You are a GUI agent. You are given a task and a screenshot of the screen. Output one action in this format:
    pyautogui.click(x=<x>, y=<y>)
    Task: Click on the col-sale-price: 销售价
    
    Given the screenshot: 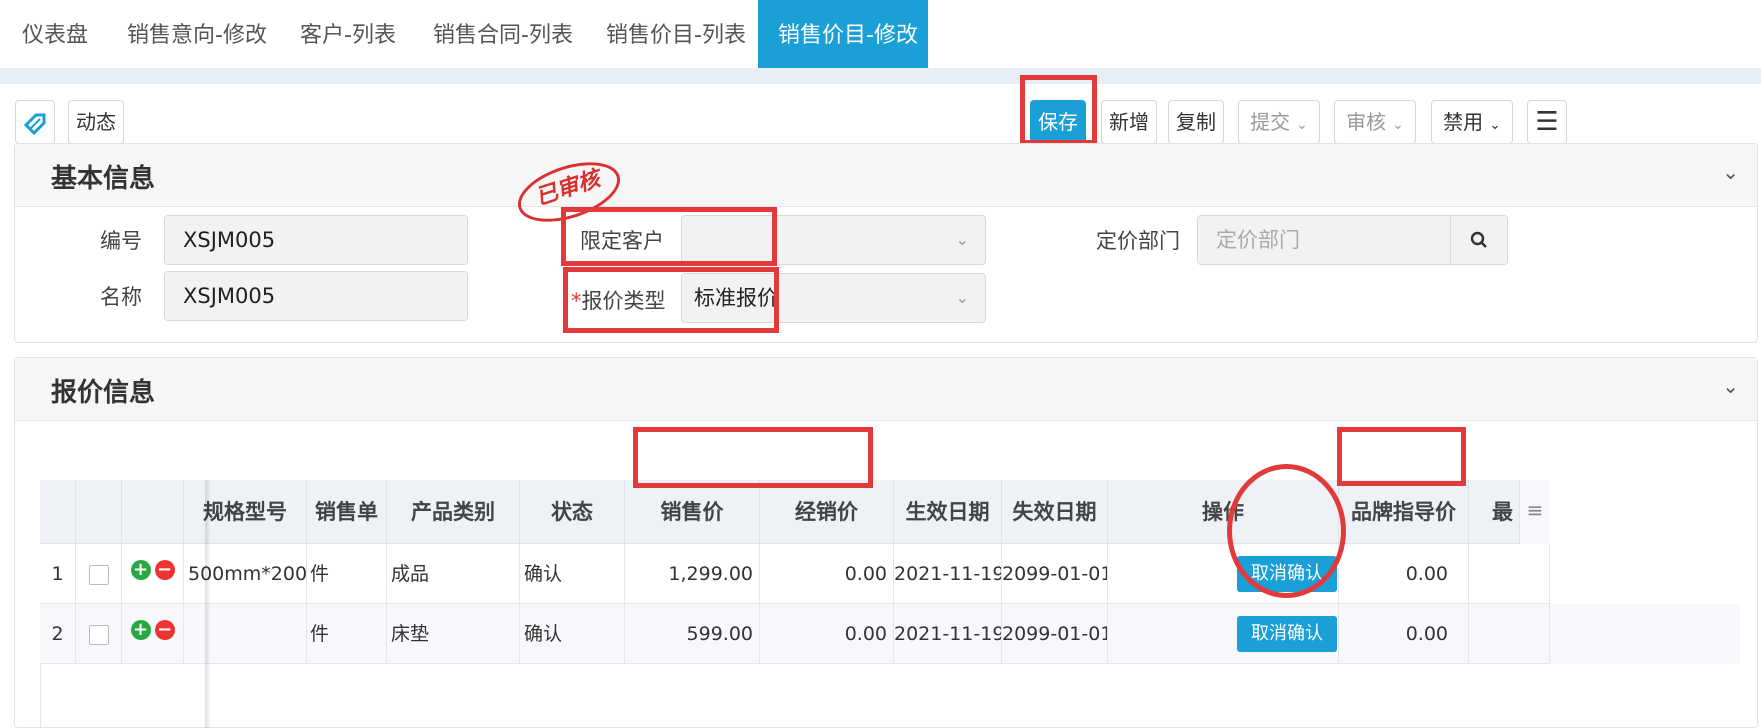 What is the action you would take?
    pyautogui.click(x=692, y=512)
    